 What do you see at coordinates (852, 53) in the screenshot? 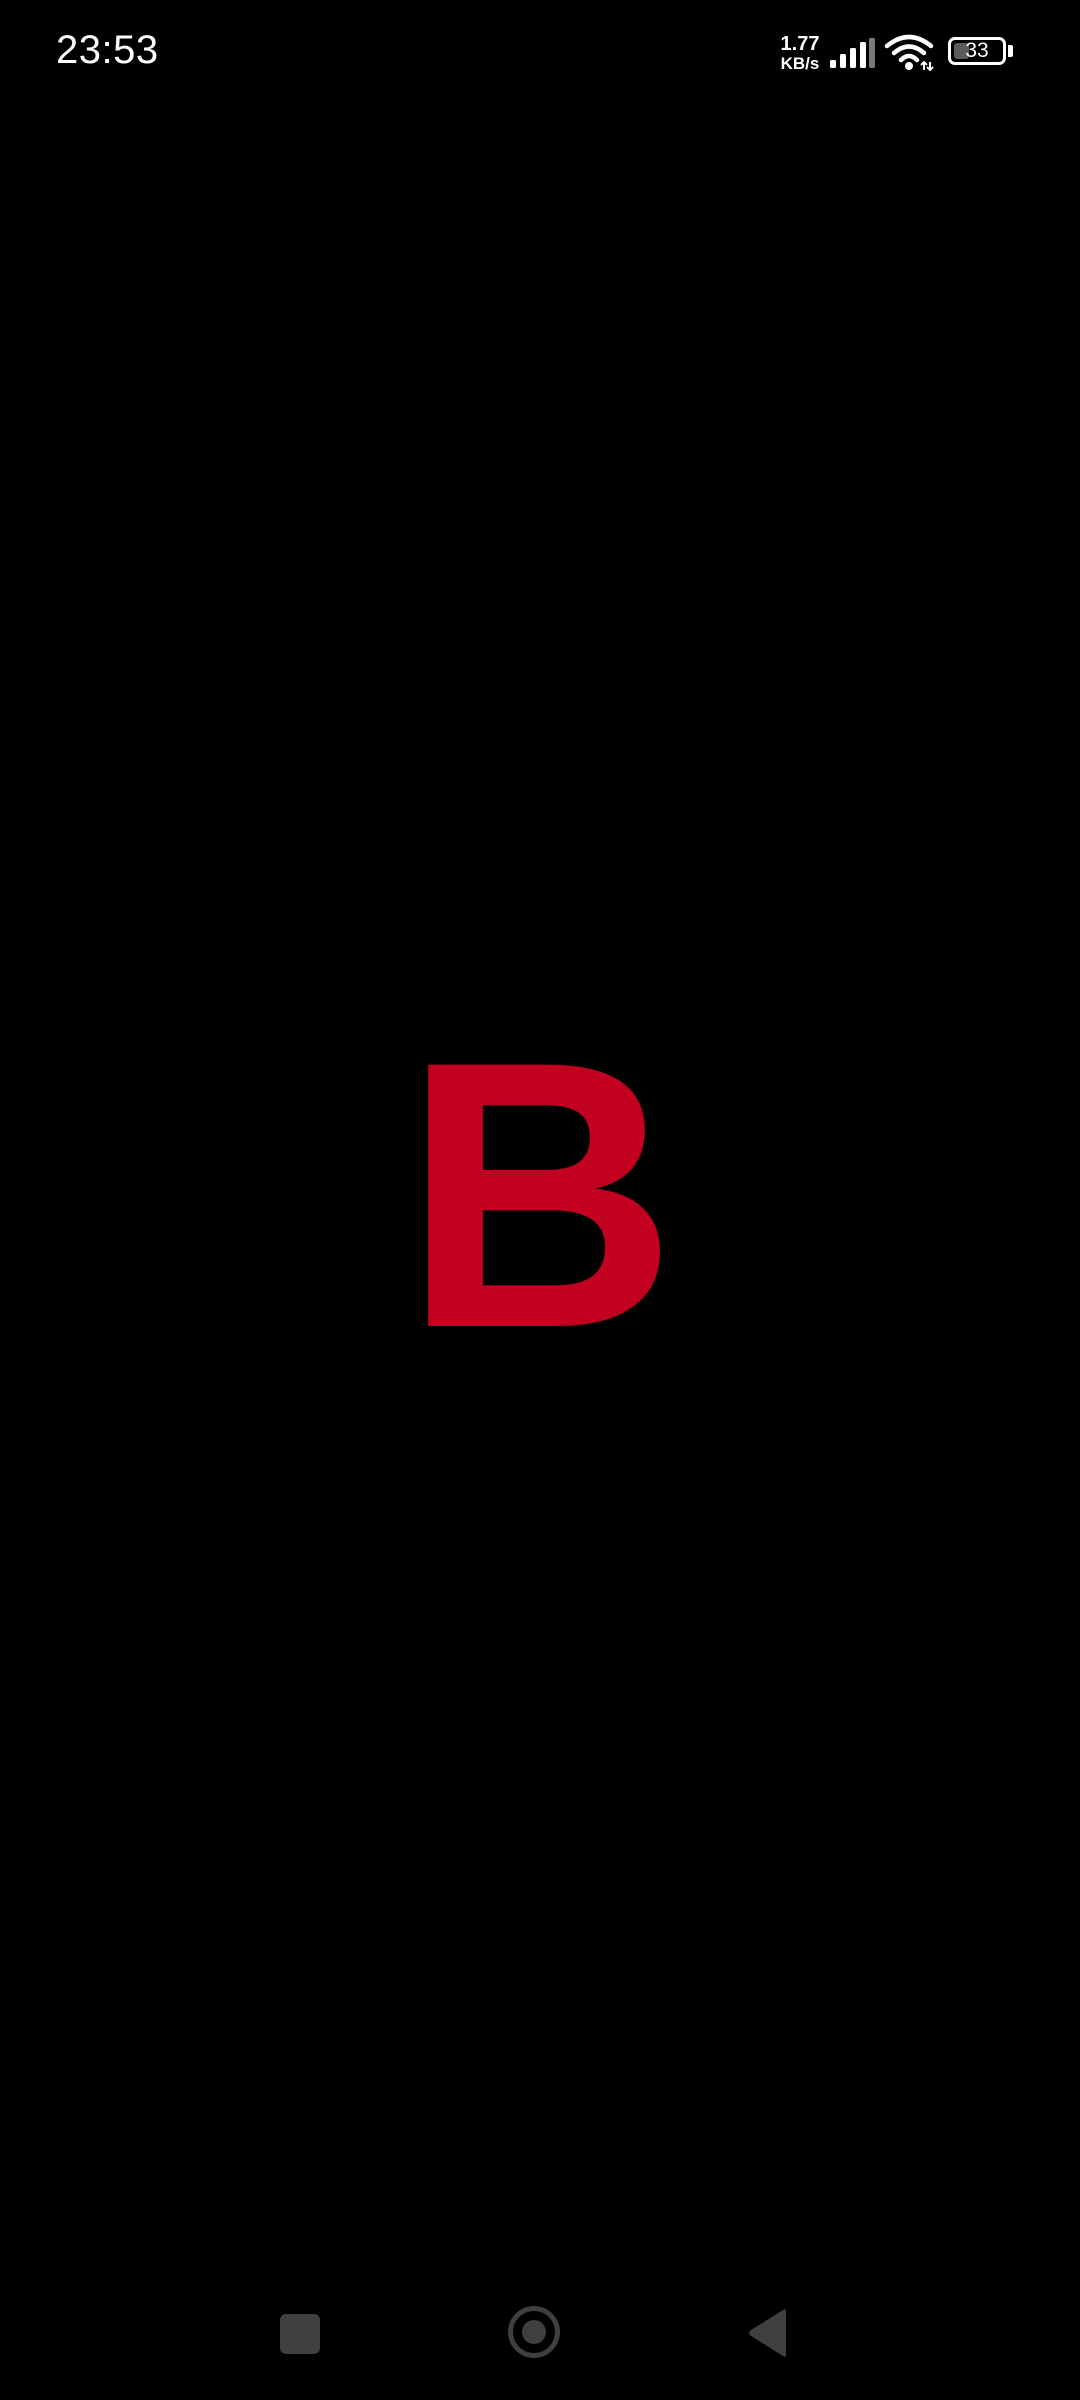
I see `signal-icon` at bounding box center [852, 53].